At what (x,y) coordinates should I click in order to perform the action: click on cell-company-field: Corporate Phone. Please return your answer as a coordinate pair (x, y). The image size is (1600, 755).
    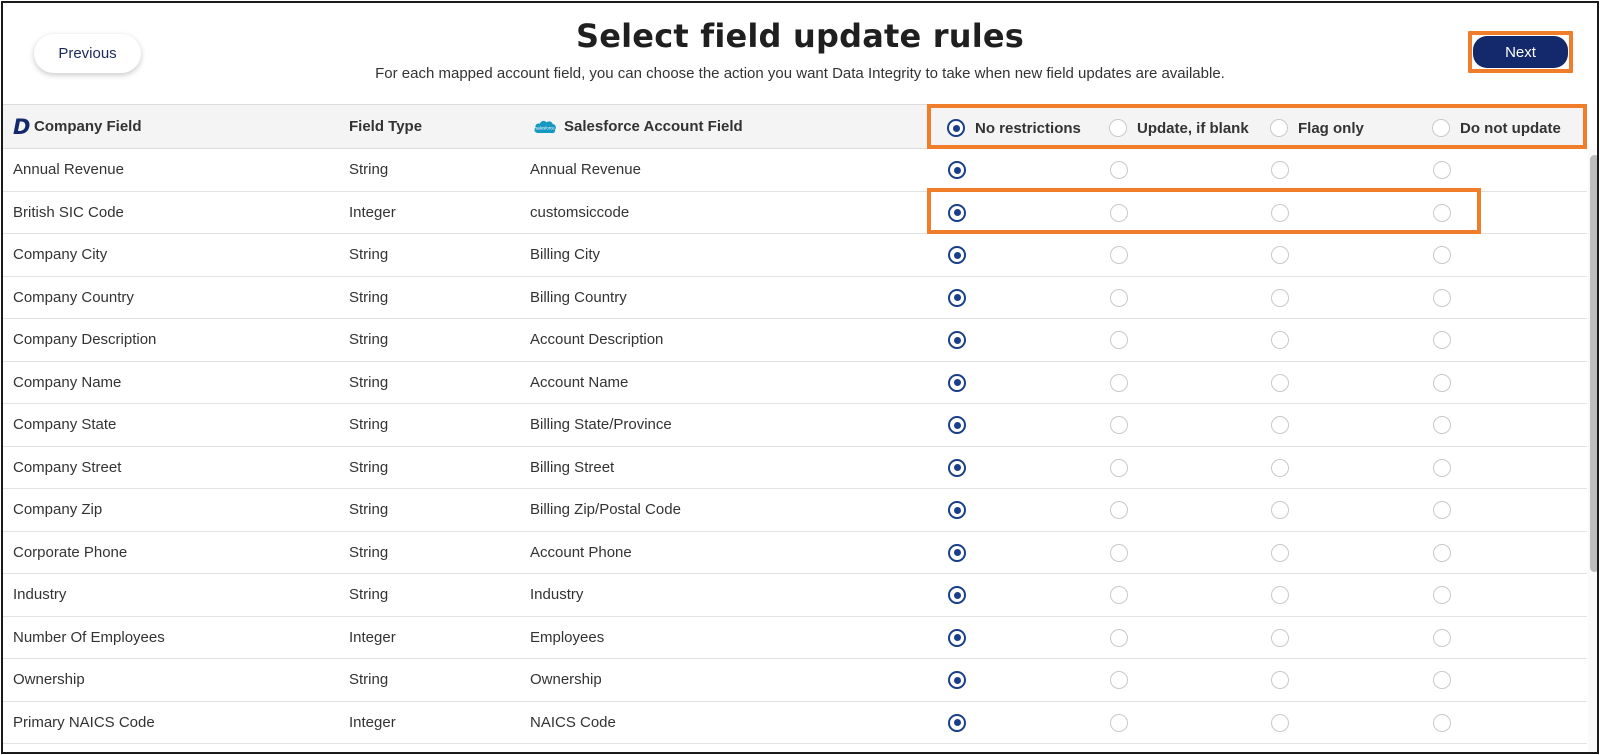
    Looking at the image, I should click on (70, 552).